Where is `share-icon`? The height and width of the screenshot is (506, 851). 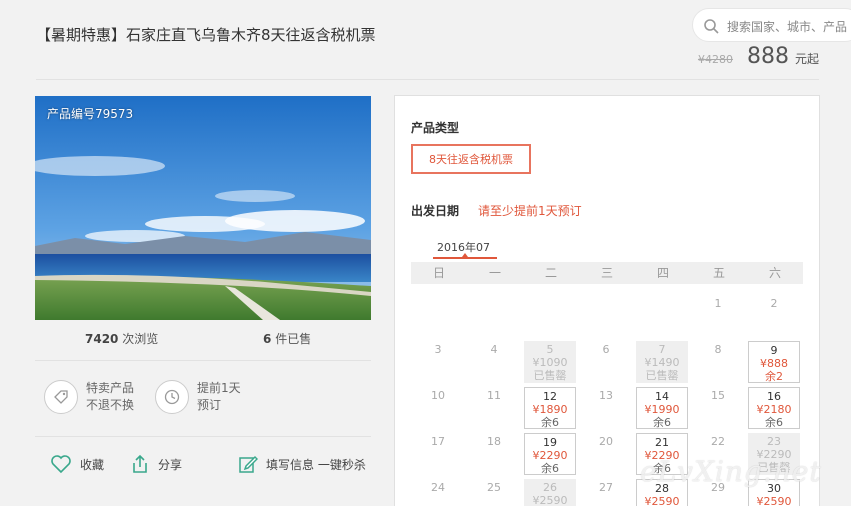
share-icon is located at coordinates (140, 463).